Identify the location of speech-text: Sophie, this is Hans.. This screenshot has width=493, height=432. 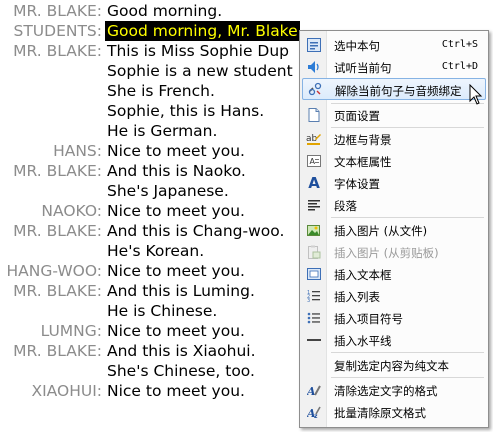
(185, 111).